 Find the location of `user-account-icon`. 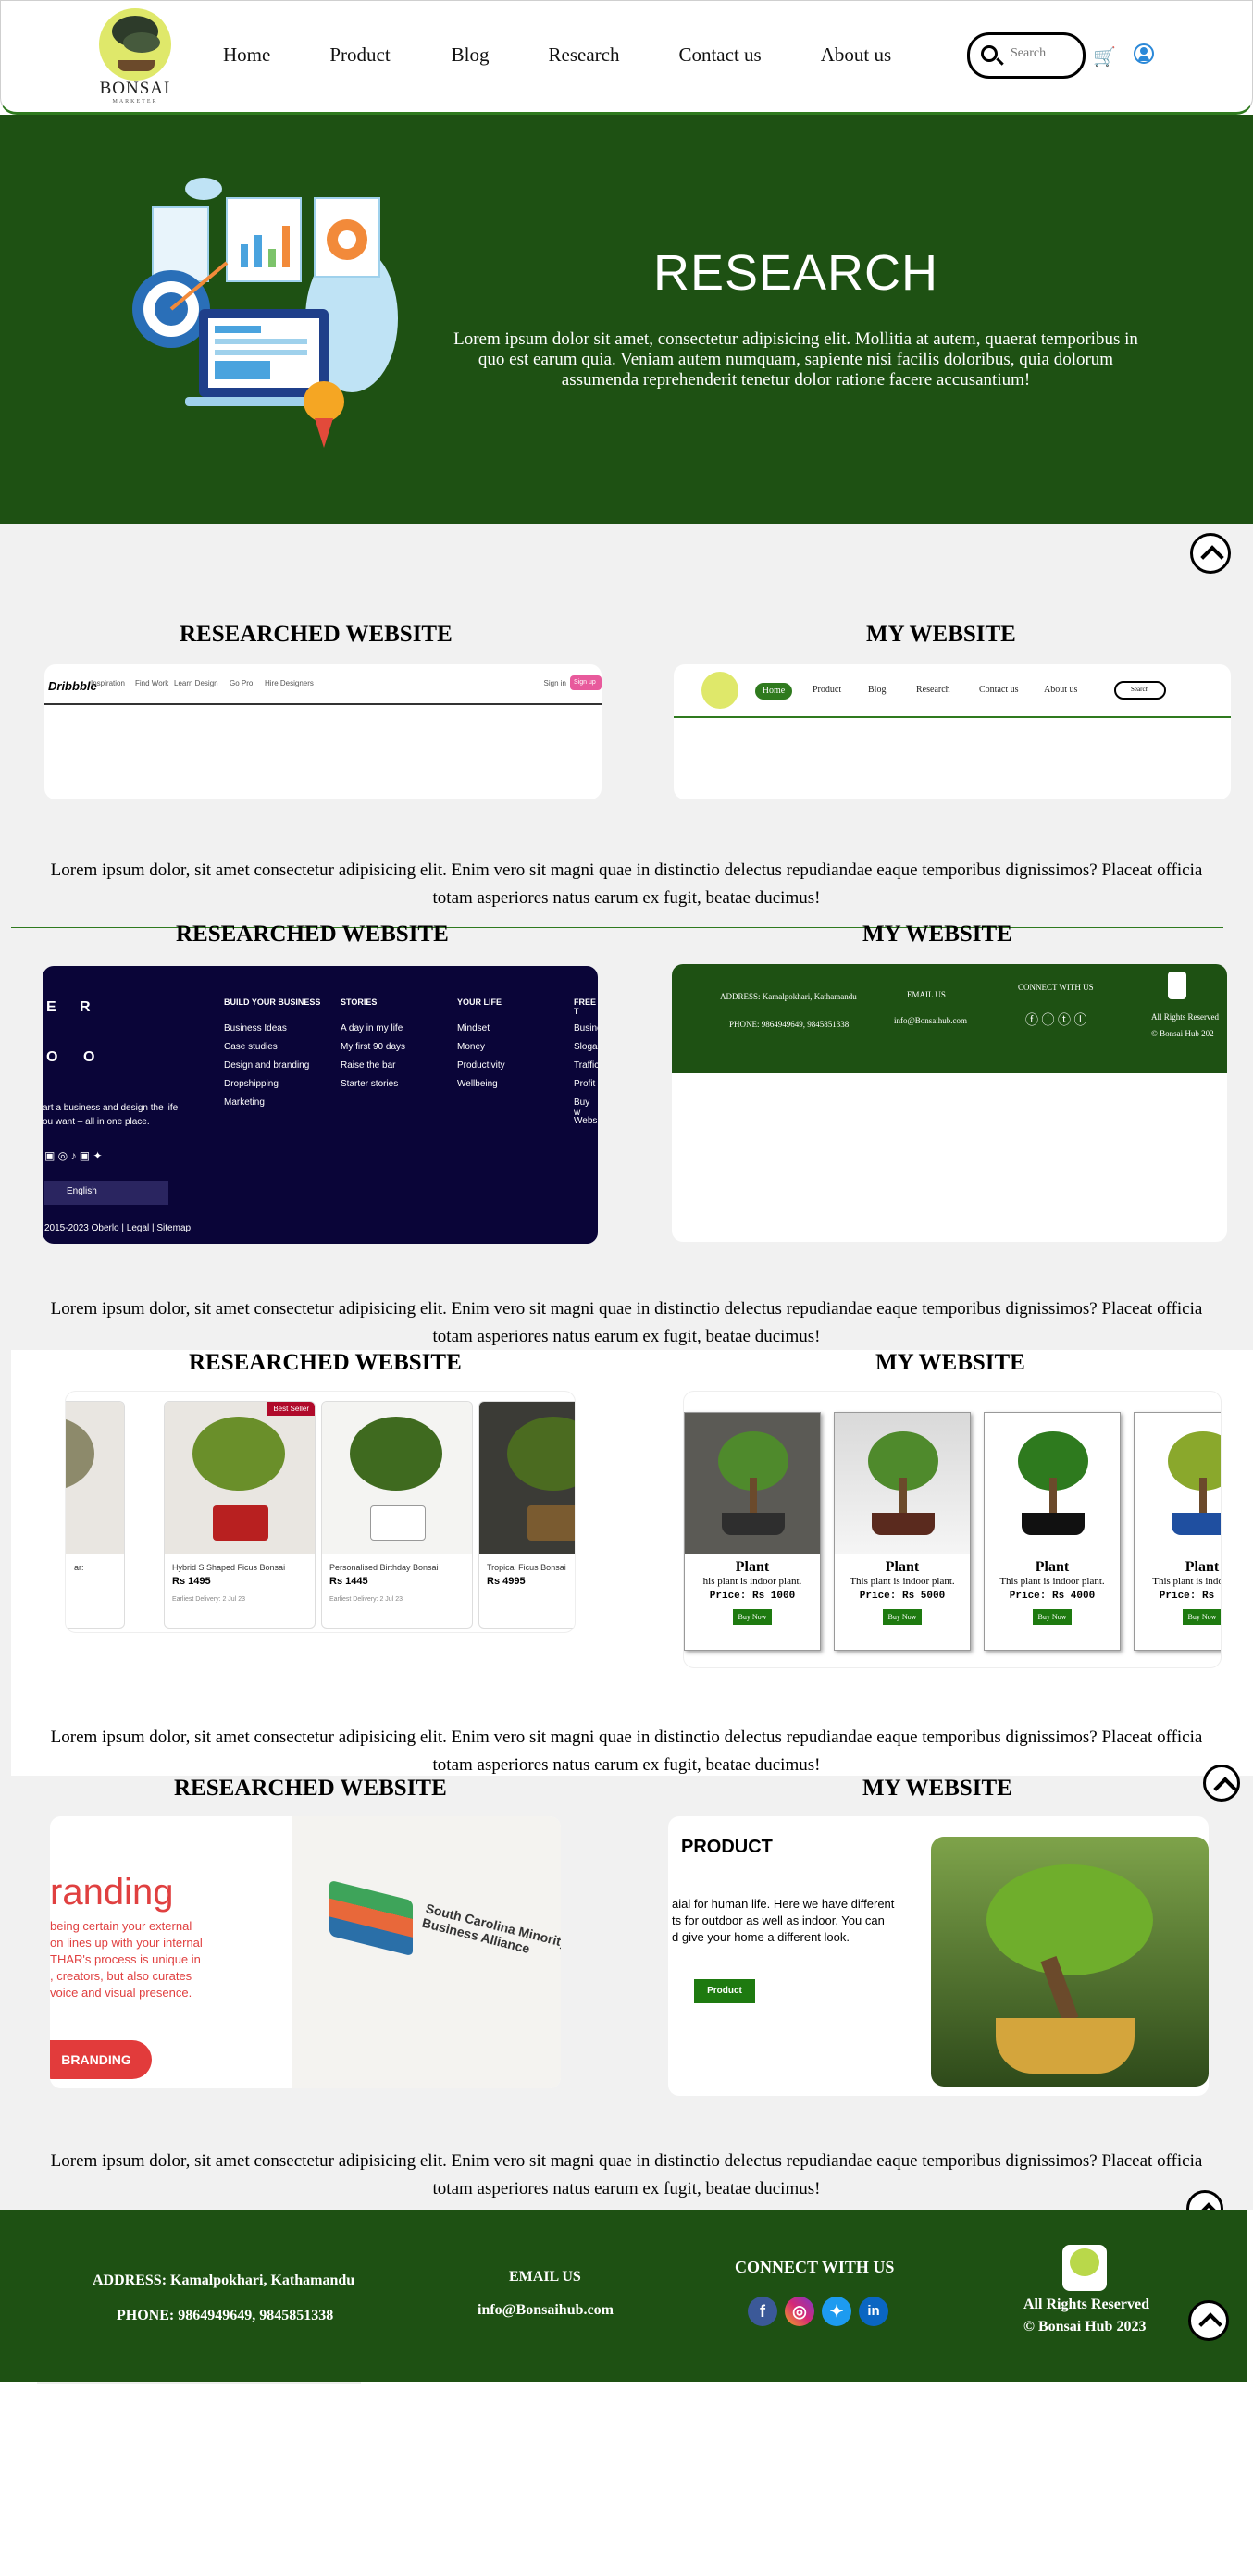

user-account-icon is located at coordinates (1144, 53).